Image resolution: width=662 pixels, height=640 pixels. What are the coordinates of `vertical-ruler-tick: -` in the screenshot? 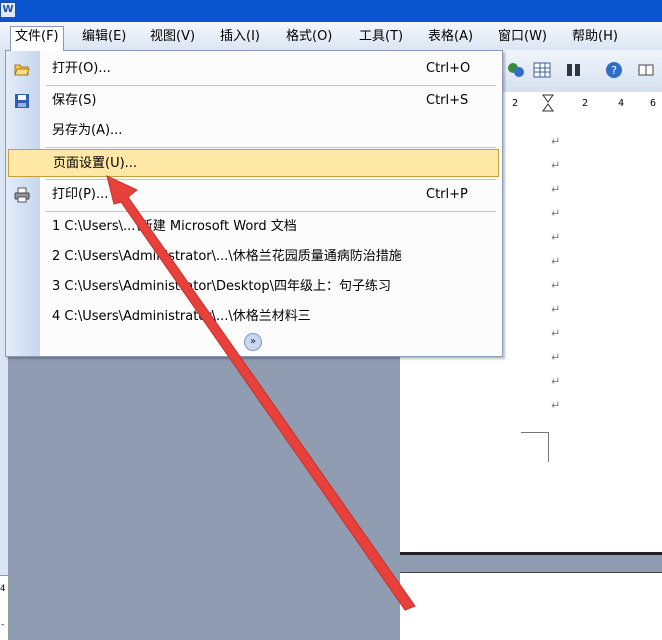 It's located at (3, 625).